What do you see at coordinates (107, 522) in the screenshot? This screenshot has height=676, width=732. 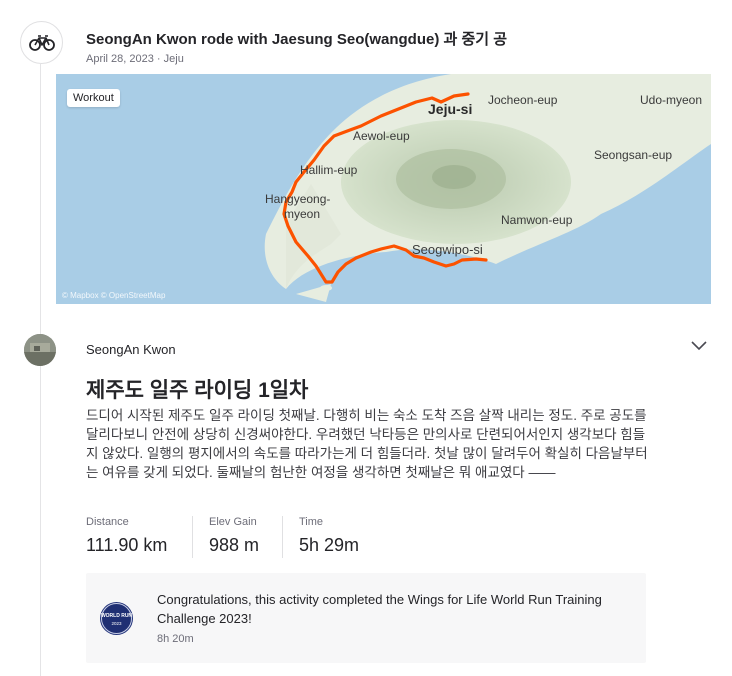 I see `stat-distance-label: Distance` at bounding box center [107, 522].